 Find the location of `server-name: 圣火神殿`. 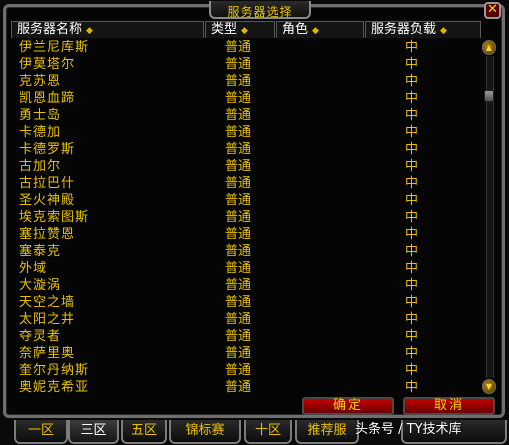

server-name: 圣火神殿 is located at coordinates (47, 200).